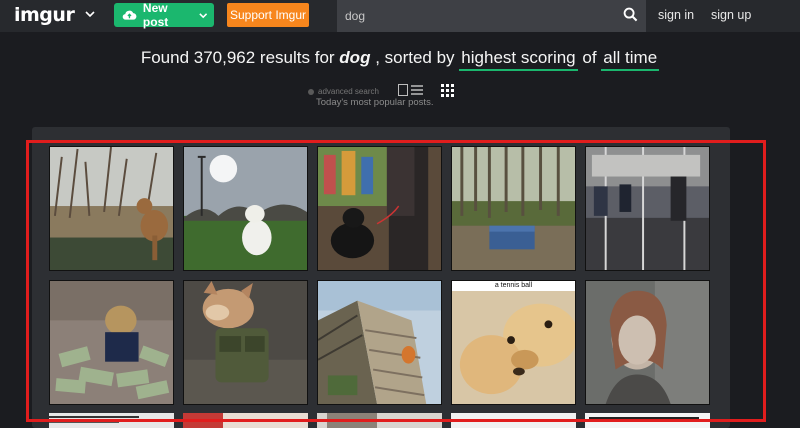 The height and width of the screenshot is (428, 800). I want to click on sort-dropdown: highest scoring, so click(518, 59).